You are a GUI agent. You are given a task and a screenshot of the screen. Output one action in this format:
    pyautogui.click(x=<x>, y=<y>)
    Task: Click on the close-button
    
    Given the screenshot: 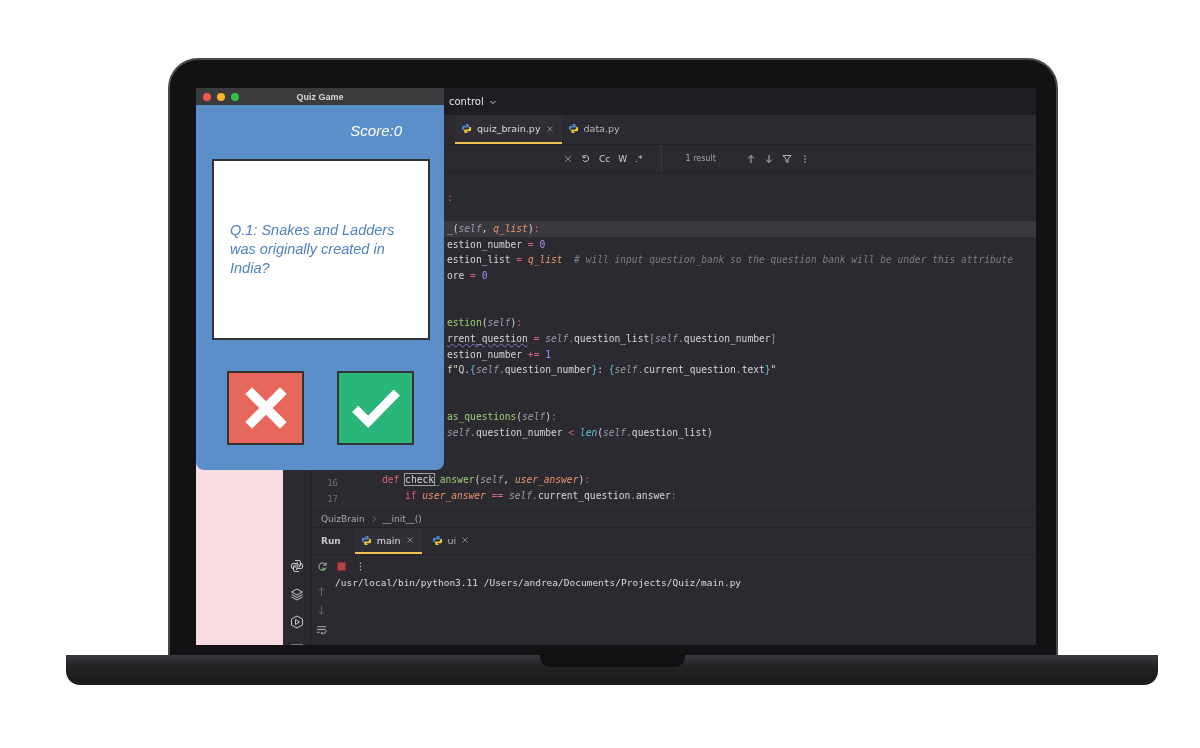 What is the action you would take?
    pyautogui.click(x=207, y=96)
    